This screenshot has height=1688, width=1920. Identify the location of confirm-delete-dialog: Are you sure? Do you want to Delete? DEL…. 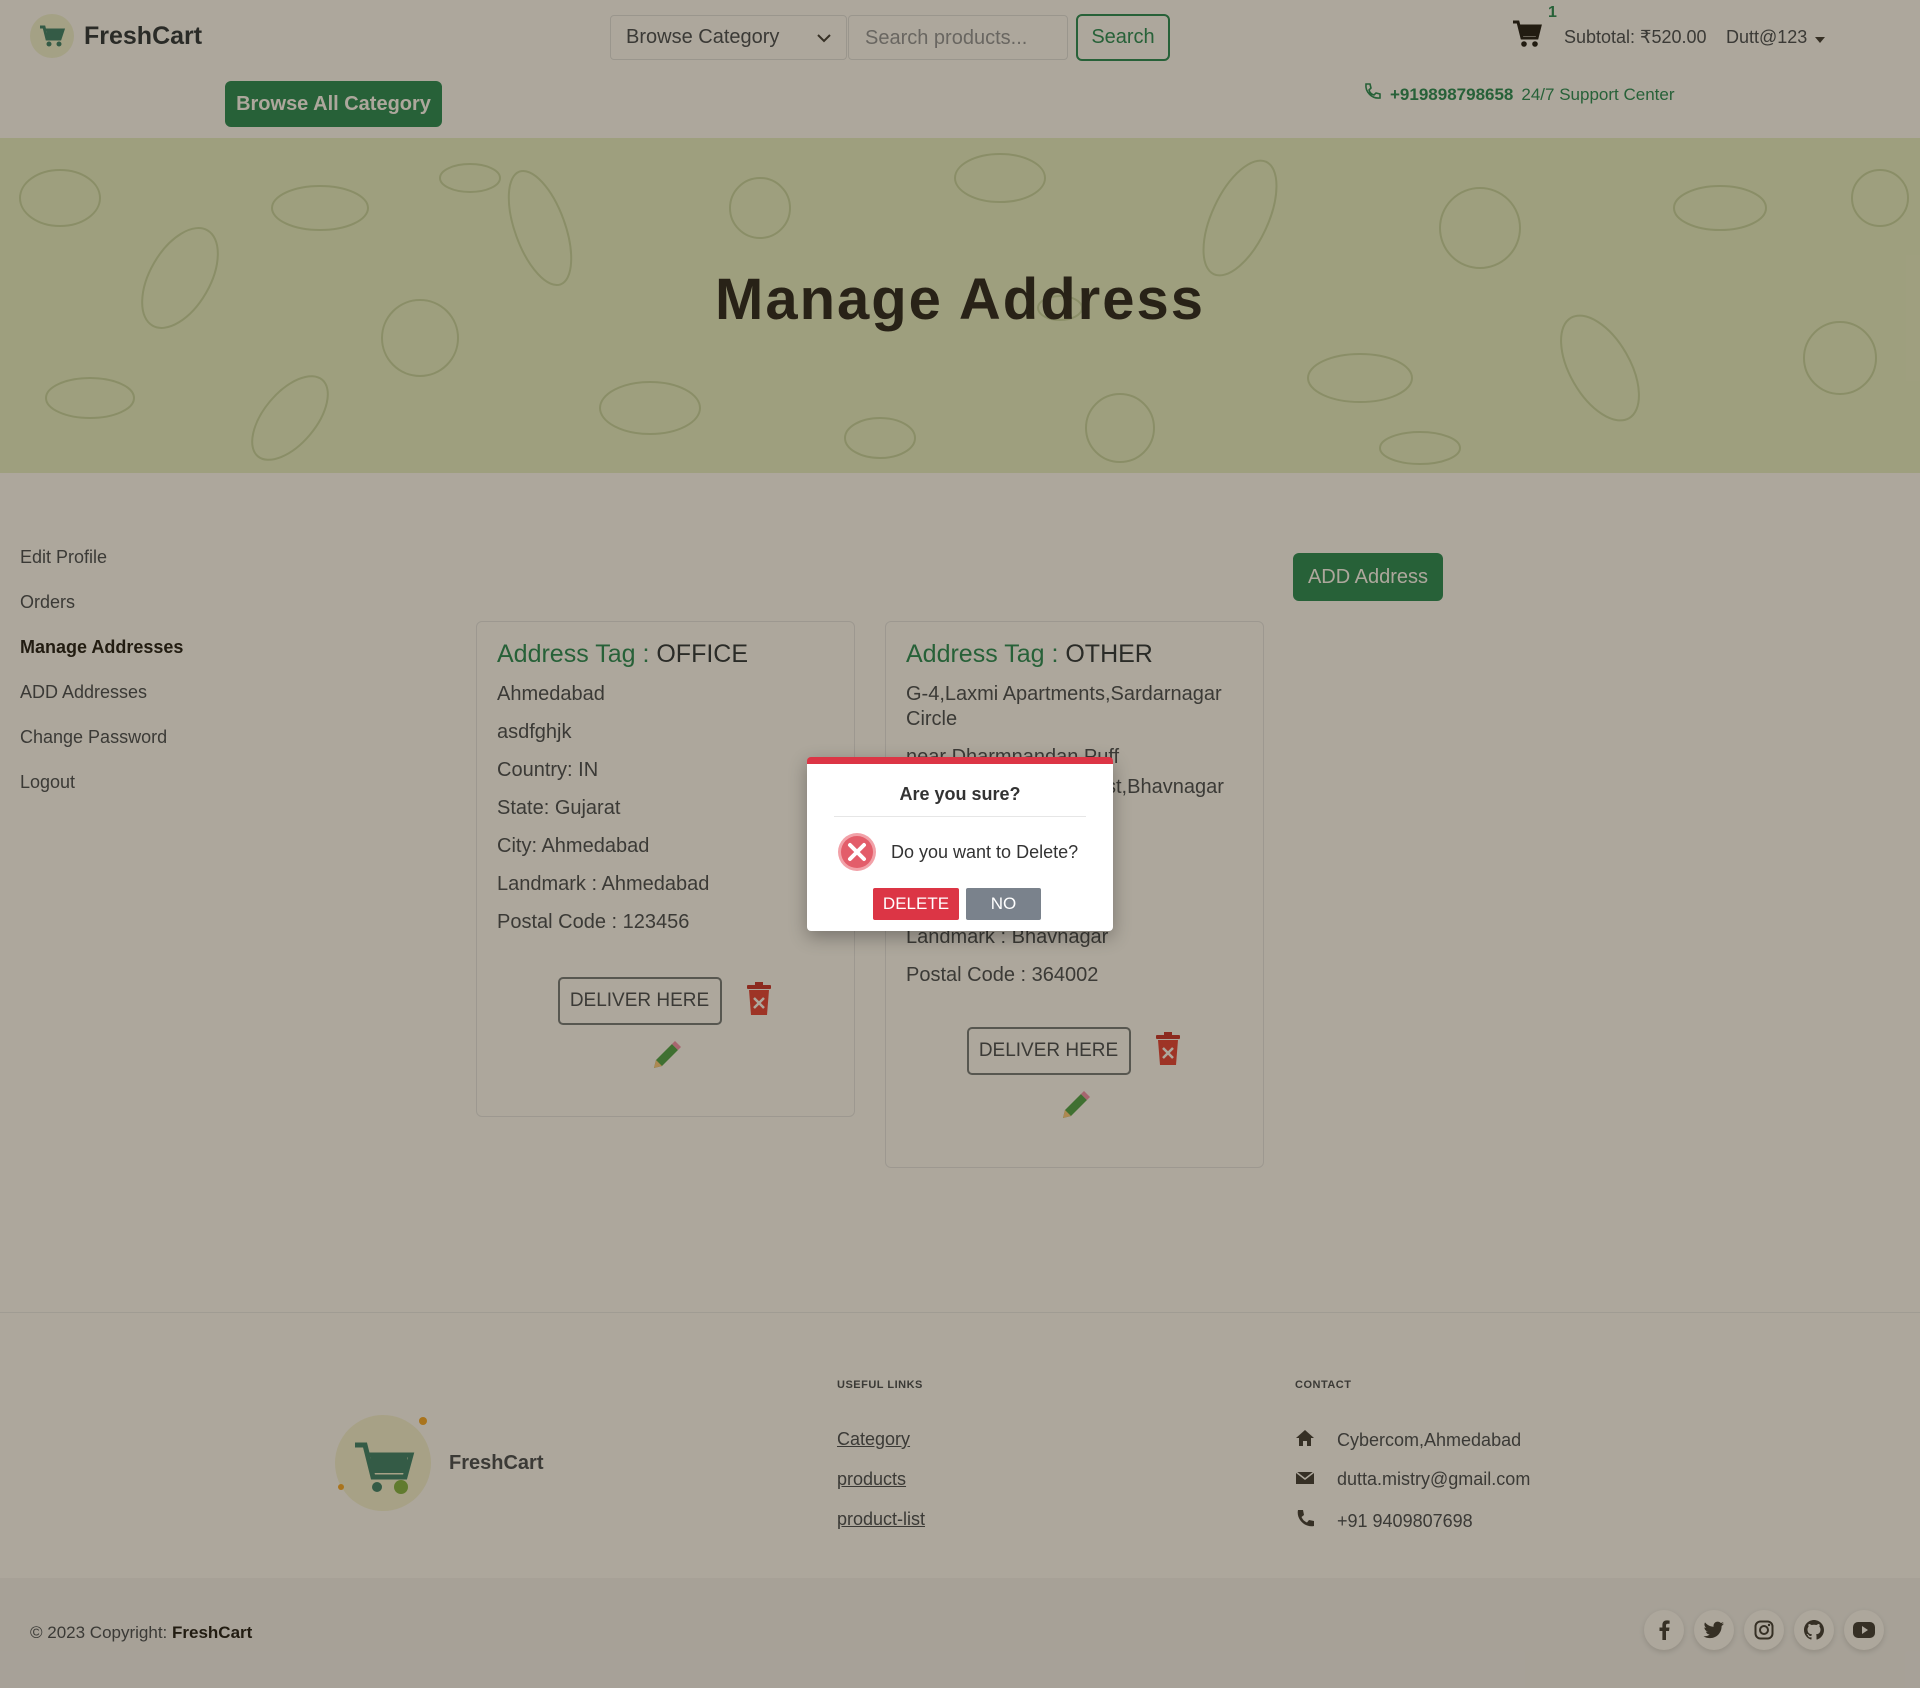
(960, 844).